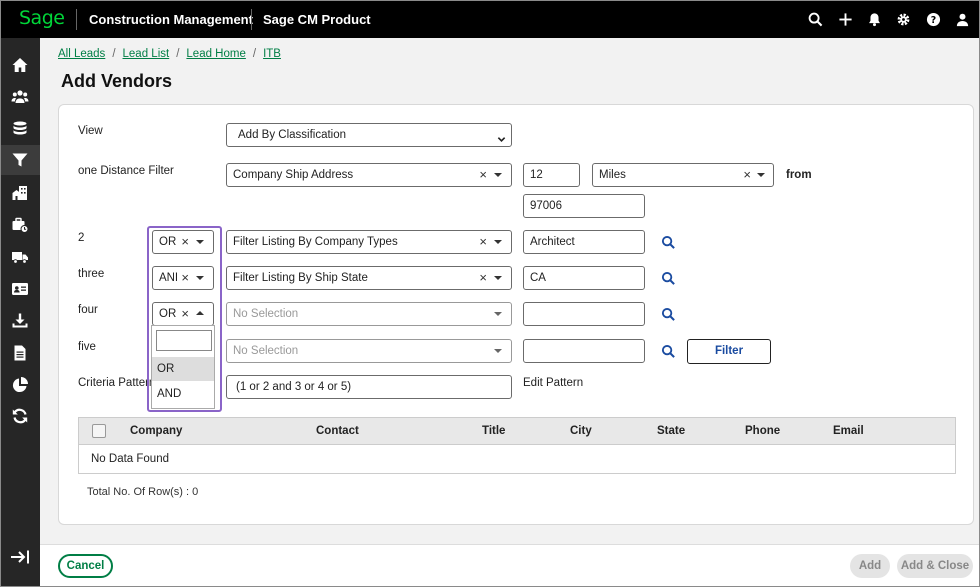 Image resolution: width=980 pixels, height=587 pixels. I want to click on dropdown-option-and: AND, so click(183, 394).